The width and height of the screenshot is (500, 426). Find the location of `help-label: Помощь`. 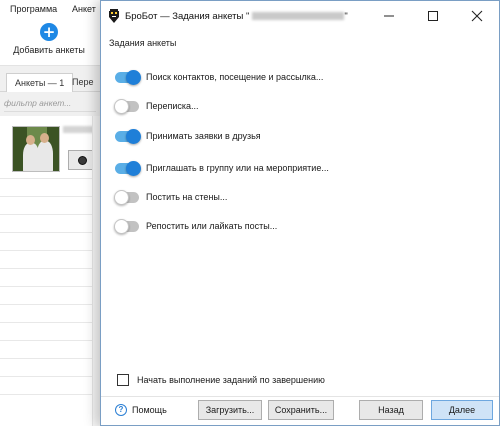

help-label: Помощь is located at coordinates (149, 410).